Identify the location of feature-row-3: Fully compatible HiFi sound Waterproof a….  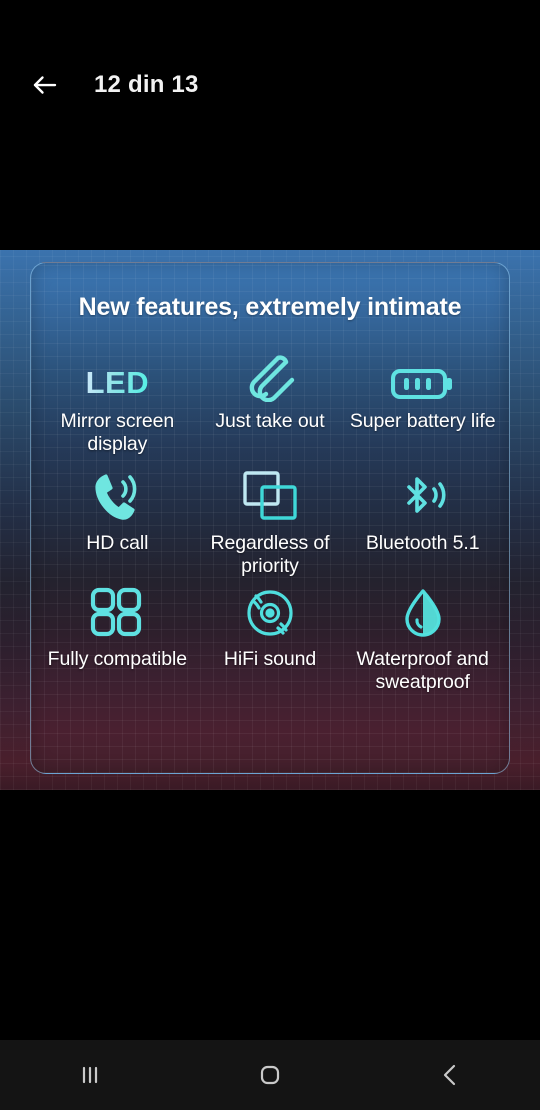
(270, 639).